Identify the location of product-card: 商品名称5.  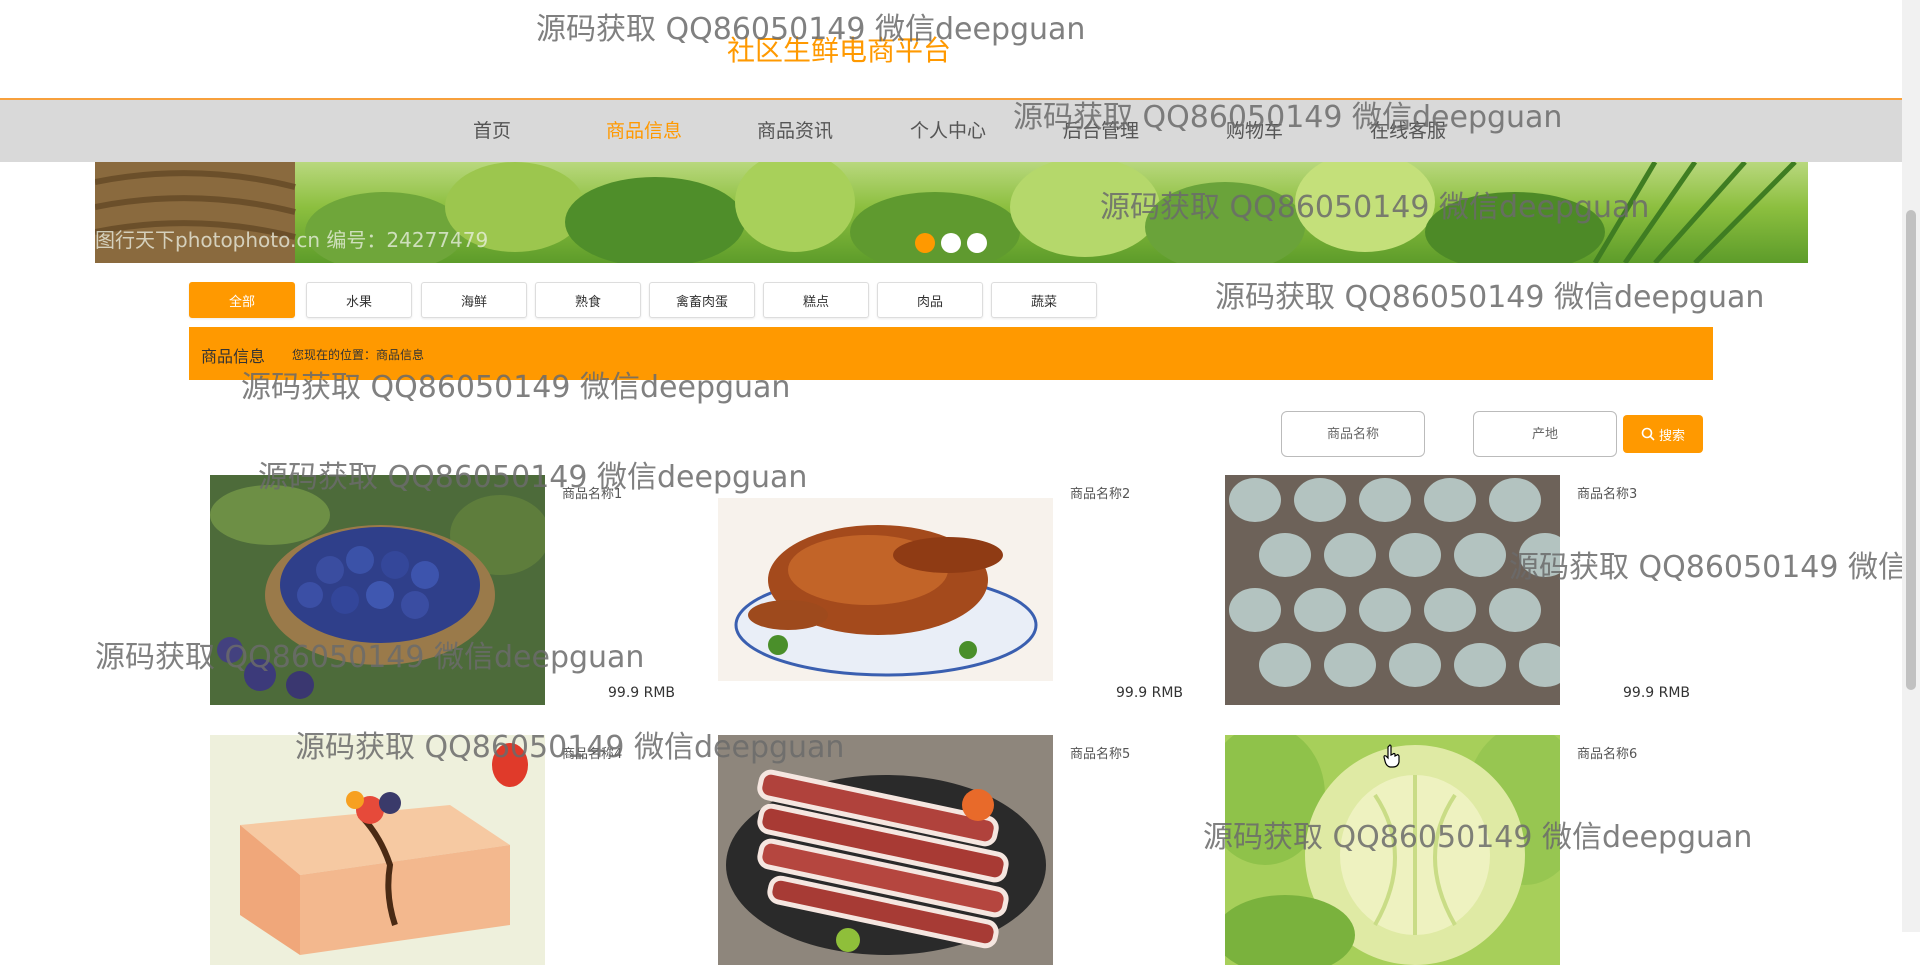
(968, 855).